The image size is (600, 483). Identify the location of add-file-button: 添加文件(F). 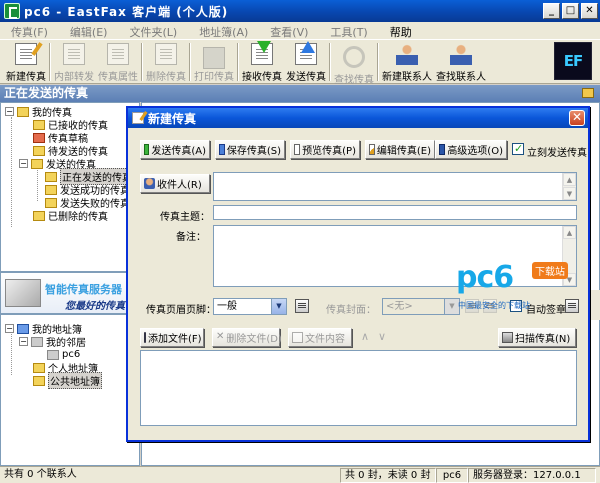
(172, 337).